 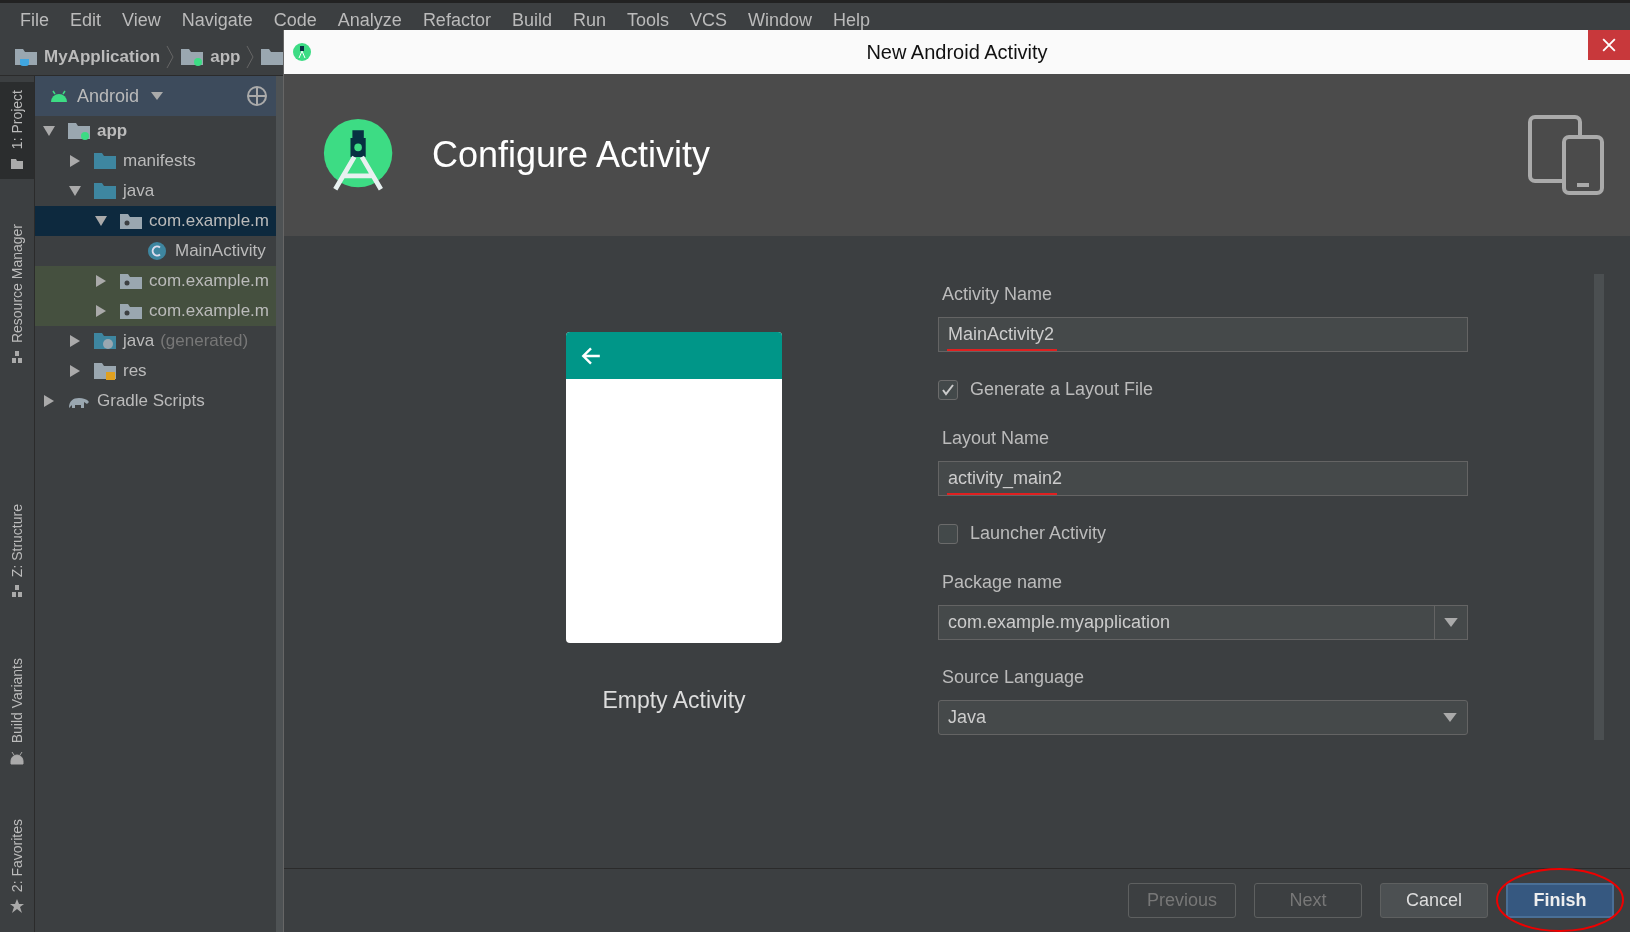 I want to click on tool-window-tab: Z: Structure, so click(x=17, y=552).